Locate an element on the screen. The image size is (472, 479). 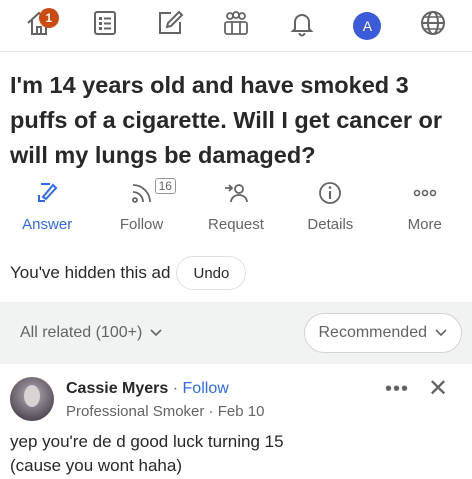
avatar: A is located at coordinates (367, 25).